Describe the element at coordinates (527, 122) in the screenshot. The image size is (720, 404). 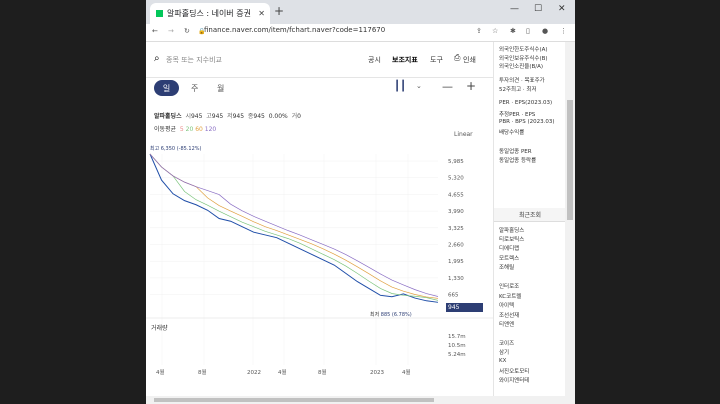
I see `info-row: PBR · BPS (2023.03)` at that location.